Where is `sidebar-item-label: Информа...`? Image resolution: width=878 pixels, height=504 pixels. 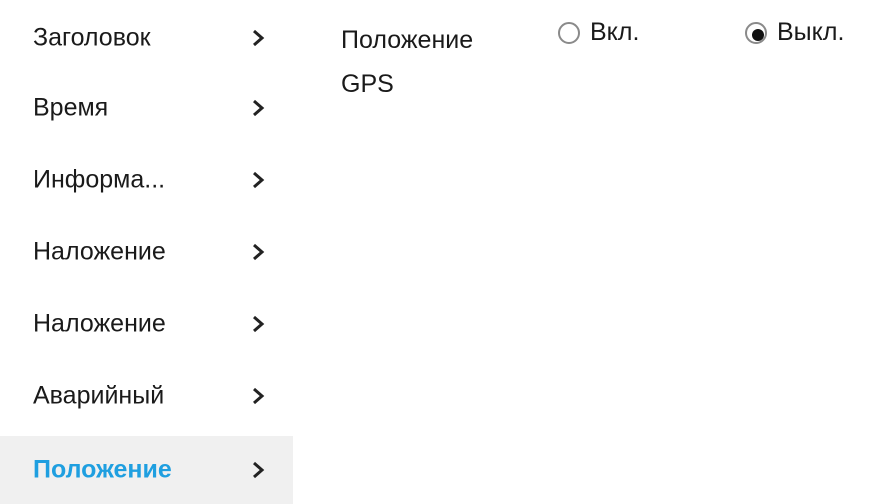
sidebar-item-label: Информа... is located at coordinates (99, 179).